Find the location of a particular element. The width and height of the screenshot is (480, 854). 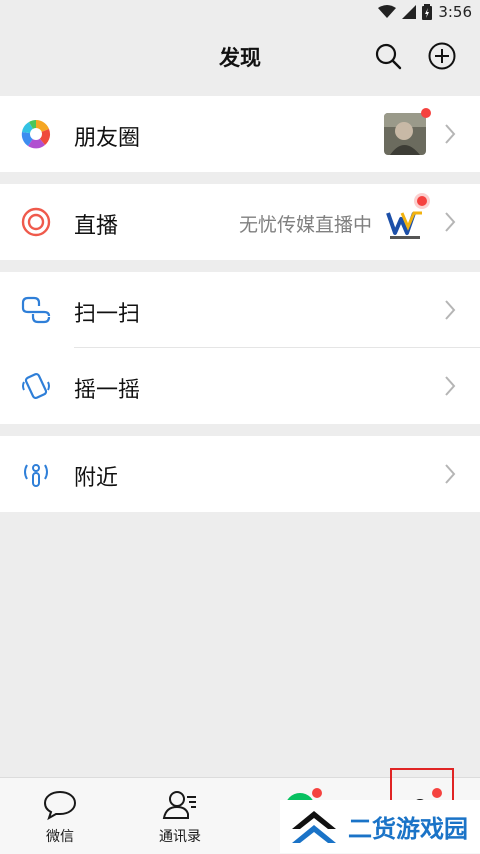

scan-icon is located at coordinates (36, 310).